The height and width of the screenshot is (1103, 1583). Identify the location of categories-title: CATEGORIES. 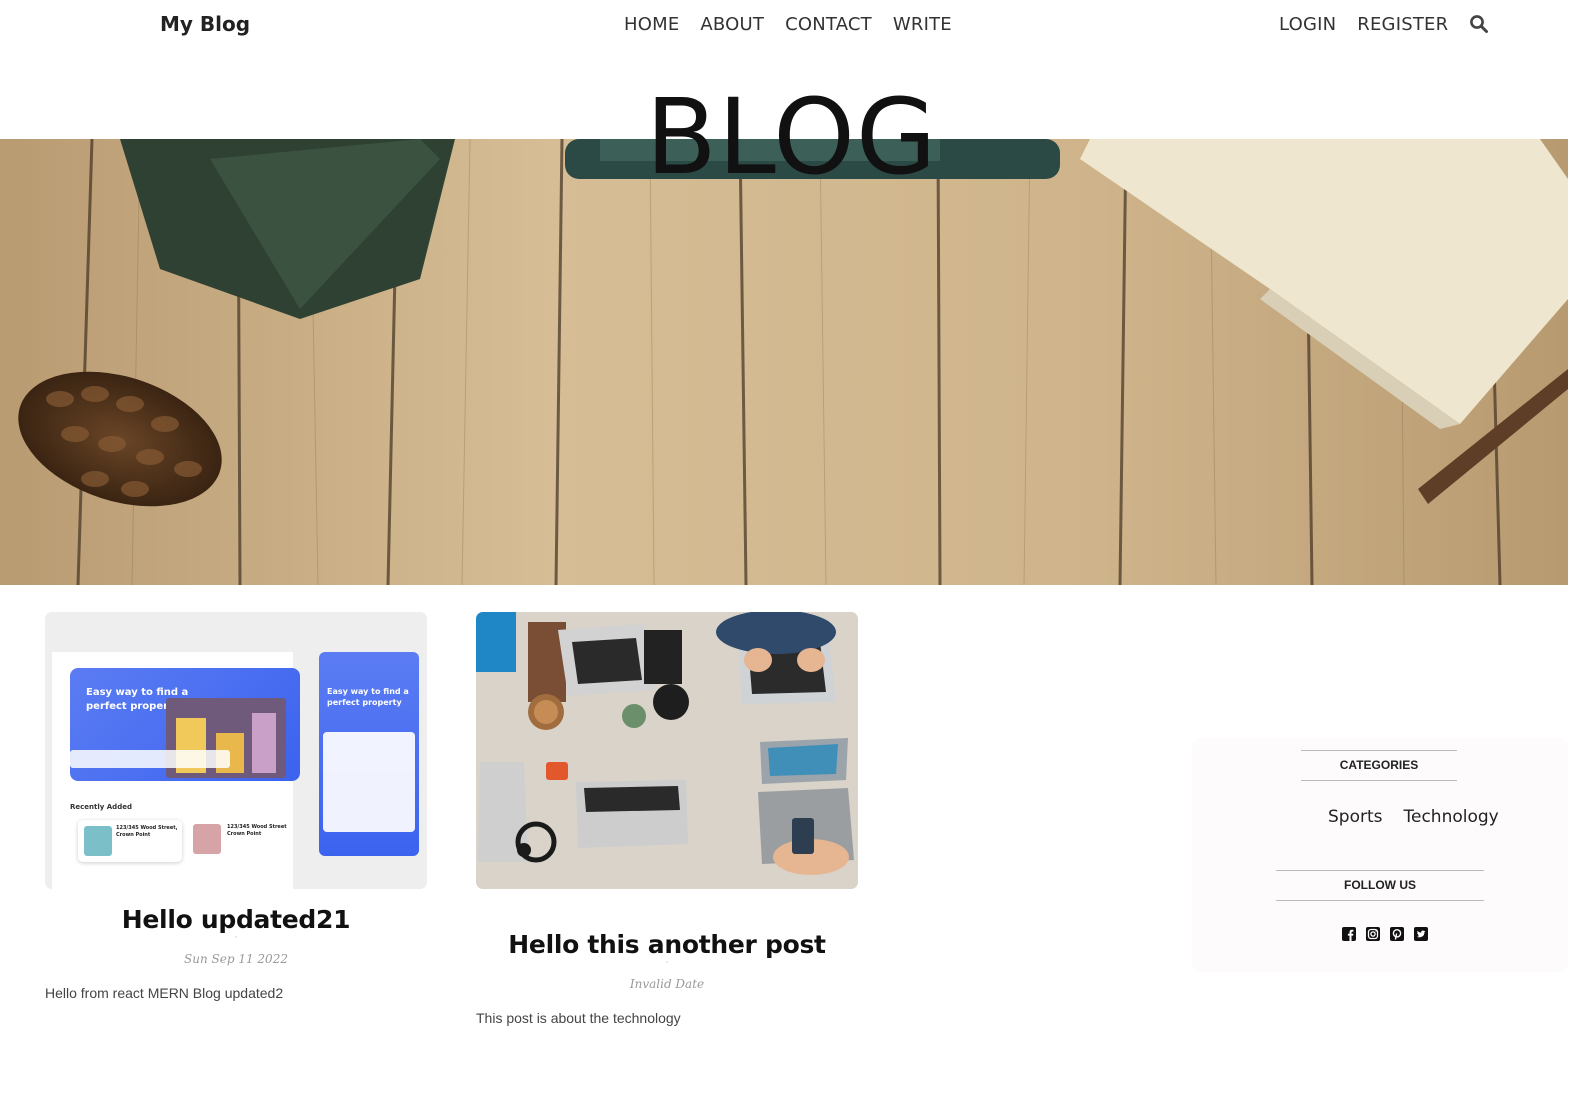
(1379, 765).